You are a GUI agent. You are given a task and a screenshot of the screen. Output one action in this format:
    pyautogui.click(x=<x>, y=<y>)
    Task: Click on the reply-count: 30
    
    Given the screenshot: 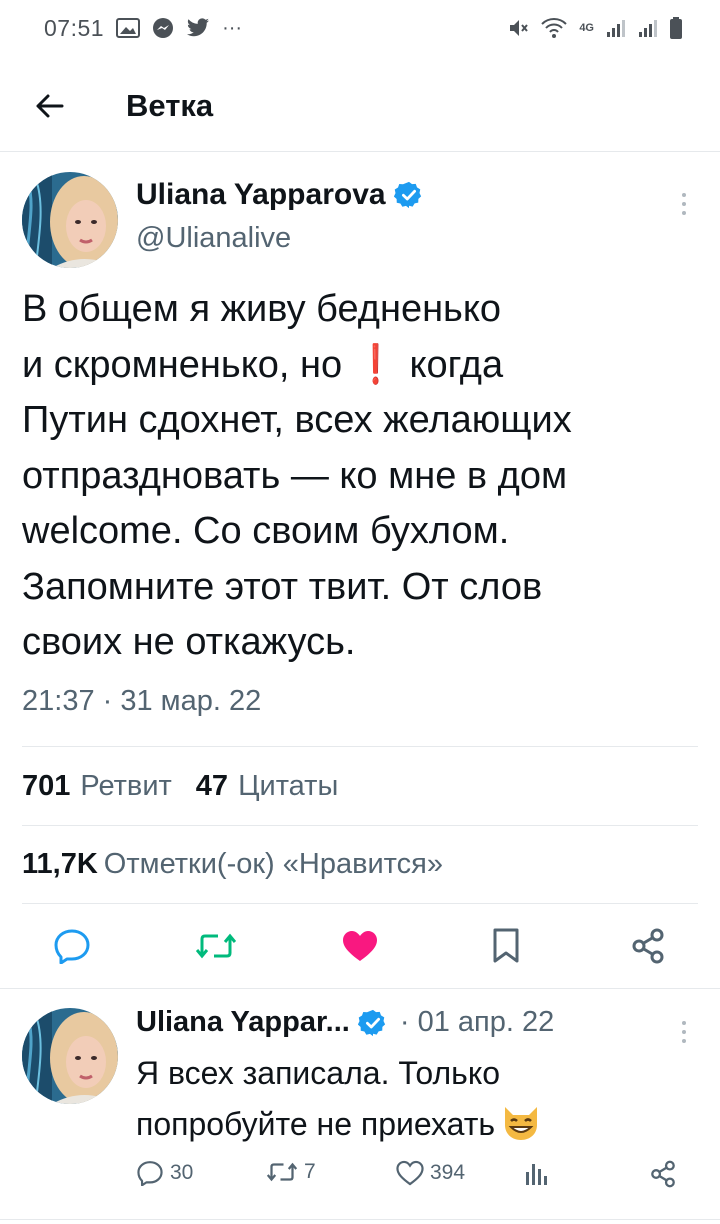 What is the action you would take?
    pyautogui.click(x=182, y=1172)
    